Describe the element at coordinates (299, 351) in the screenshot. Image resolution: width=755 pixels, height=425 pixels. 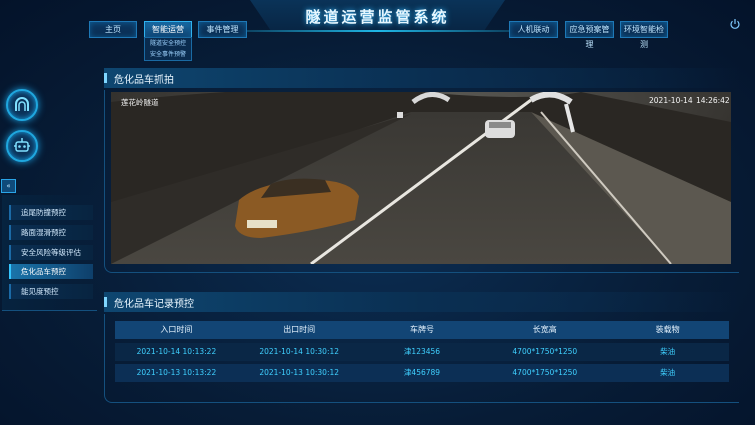
I see `cell-exit-time: 2021-10-14 10:30:12` at that location.